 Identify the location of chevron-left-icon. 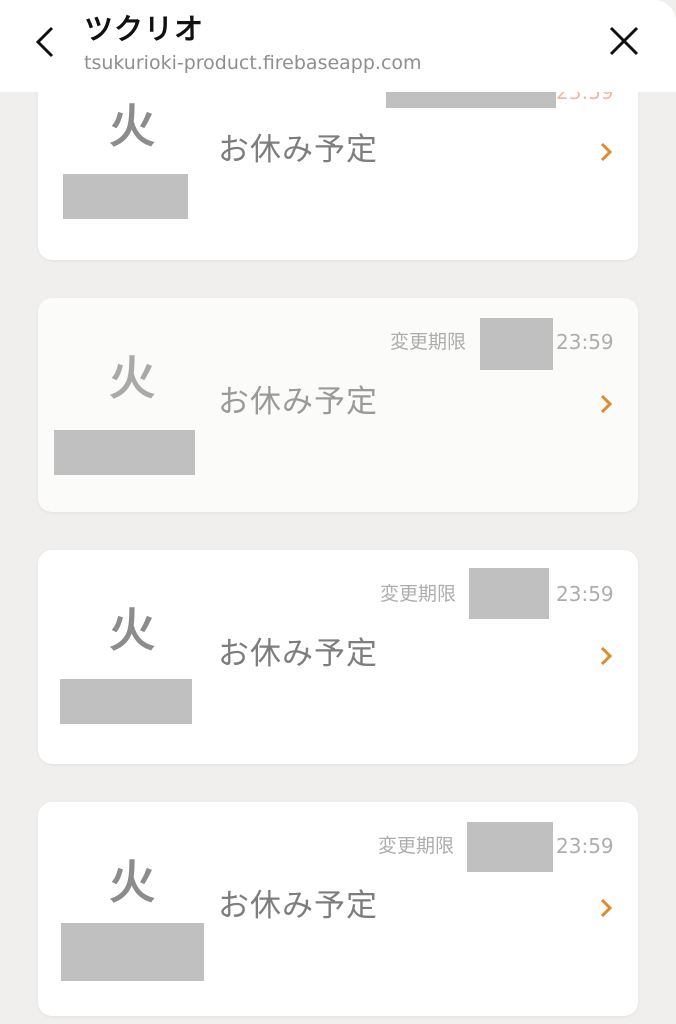
(44, 42).